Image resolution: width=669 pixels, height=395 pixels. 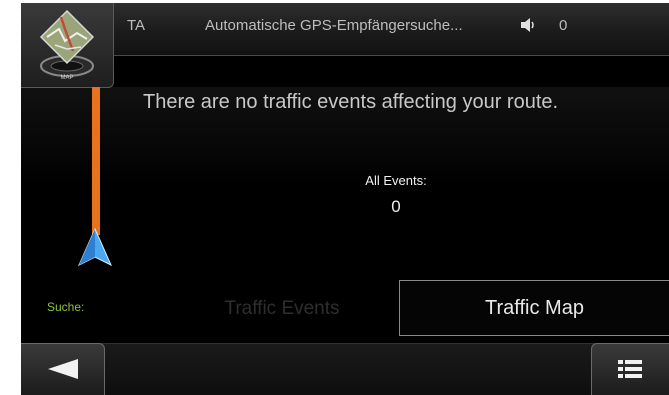 I want to click on status-count: 0, so click(x=563, y=25).